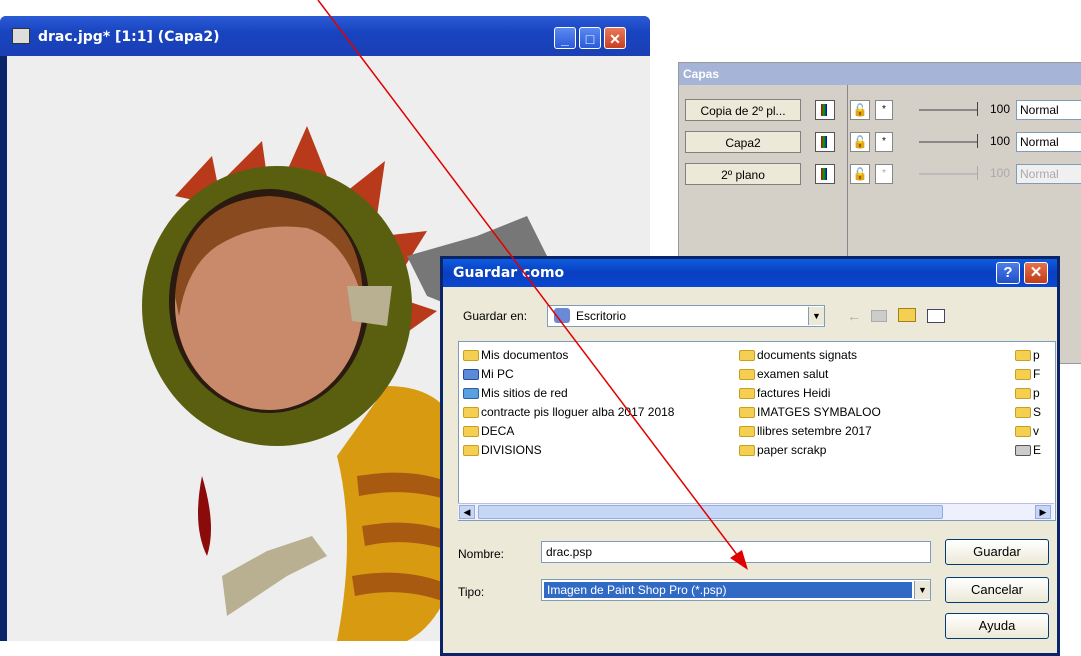 This screenshot has width=1081, height=656. What do you see at coordinates (907, 315) in the screenshot?
I see `new-folder-icon` at bounding box center [907, 315].